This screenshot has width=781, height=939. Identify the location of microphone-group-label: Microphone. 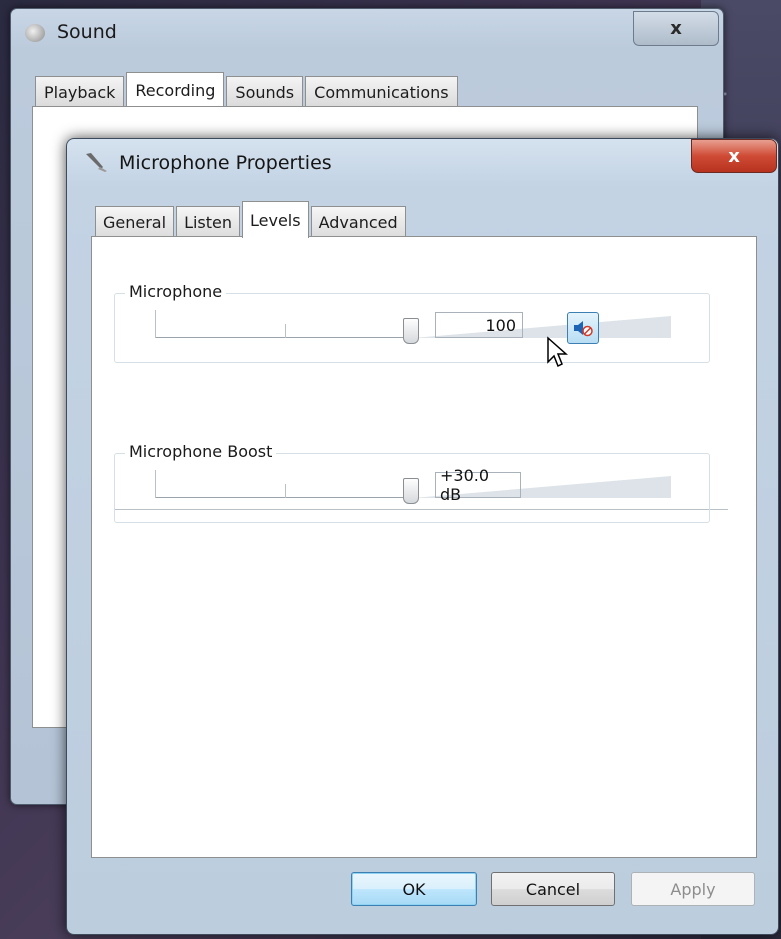
(176, 291).